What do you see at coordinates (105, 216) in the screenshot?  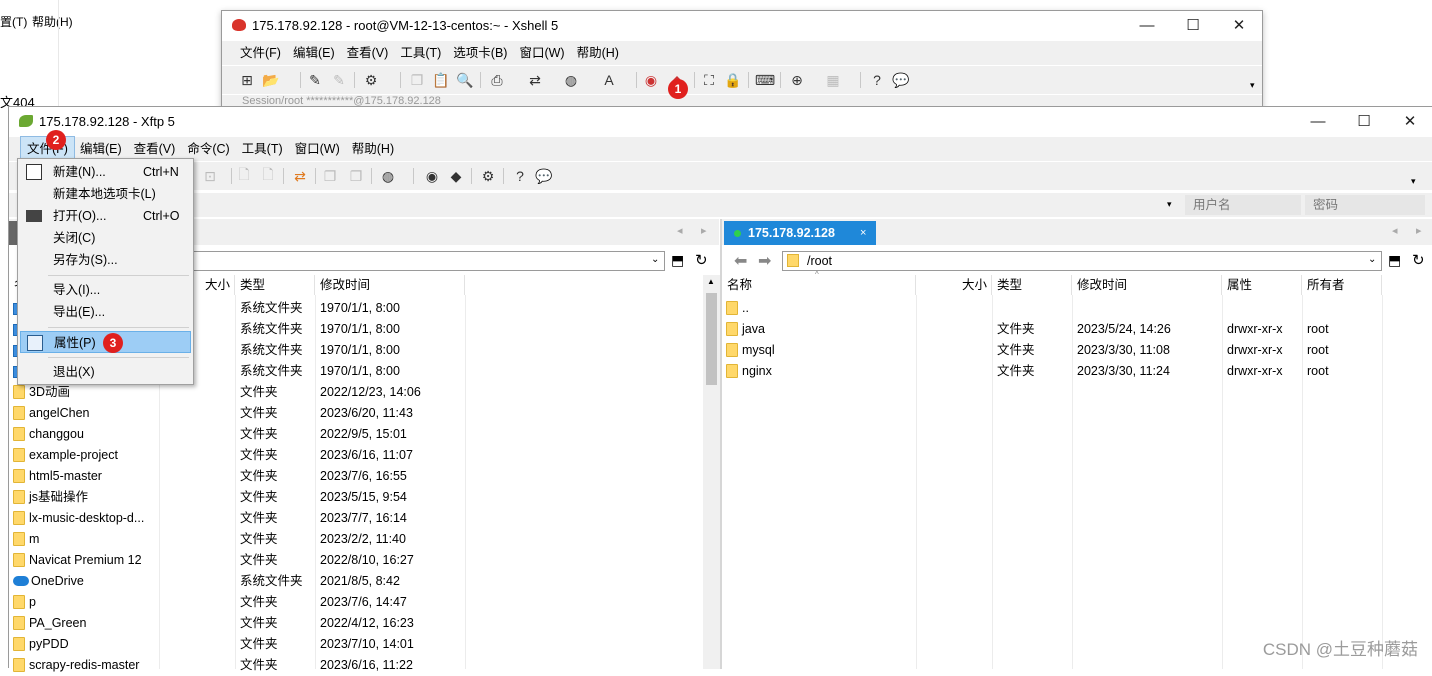 I see `menu-item-open: 打开(O)... Ctrl+O` at bounding box center [105, 216].